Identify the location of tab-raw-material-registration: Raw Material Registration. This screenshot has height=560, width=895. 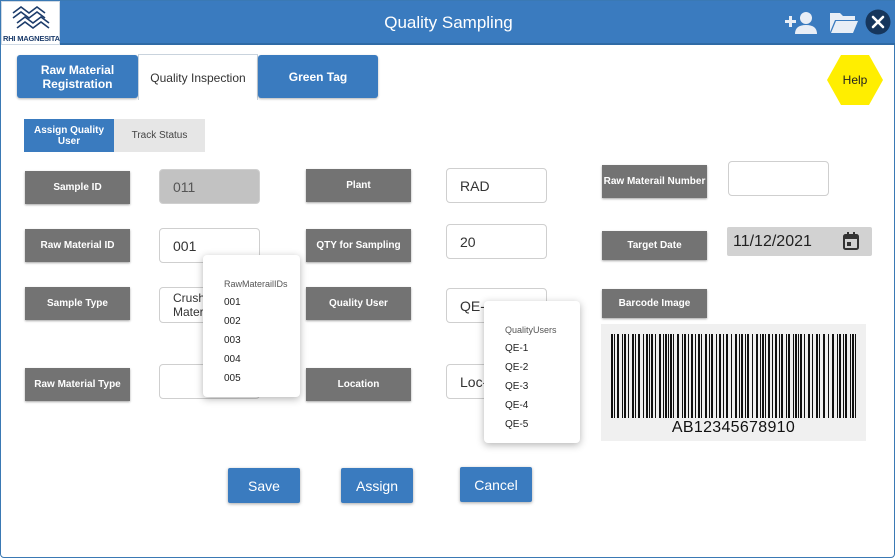
(77, 76).